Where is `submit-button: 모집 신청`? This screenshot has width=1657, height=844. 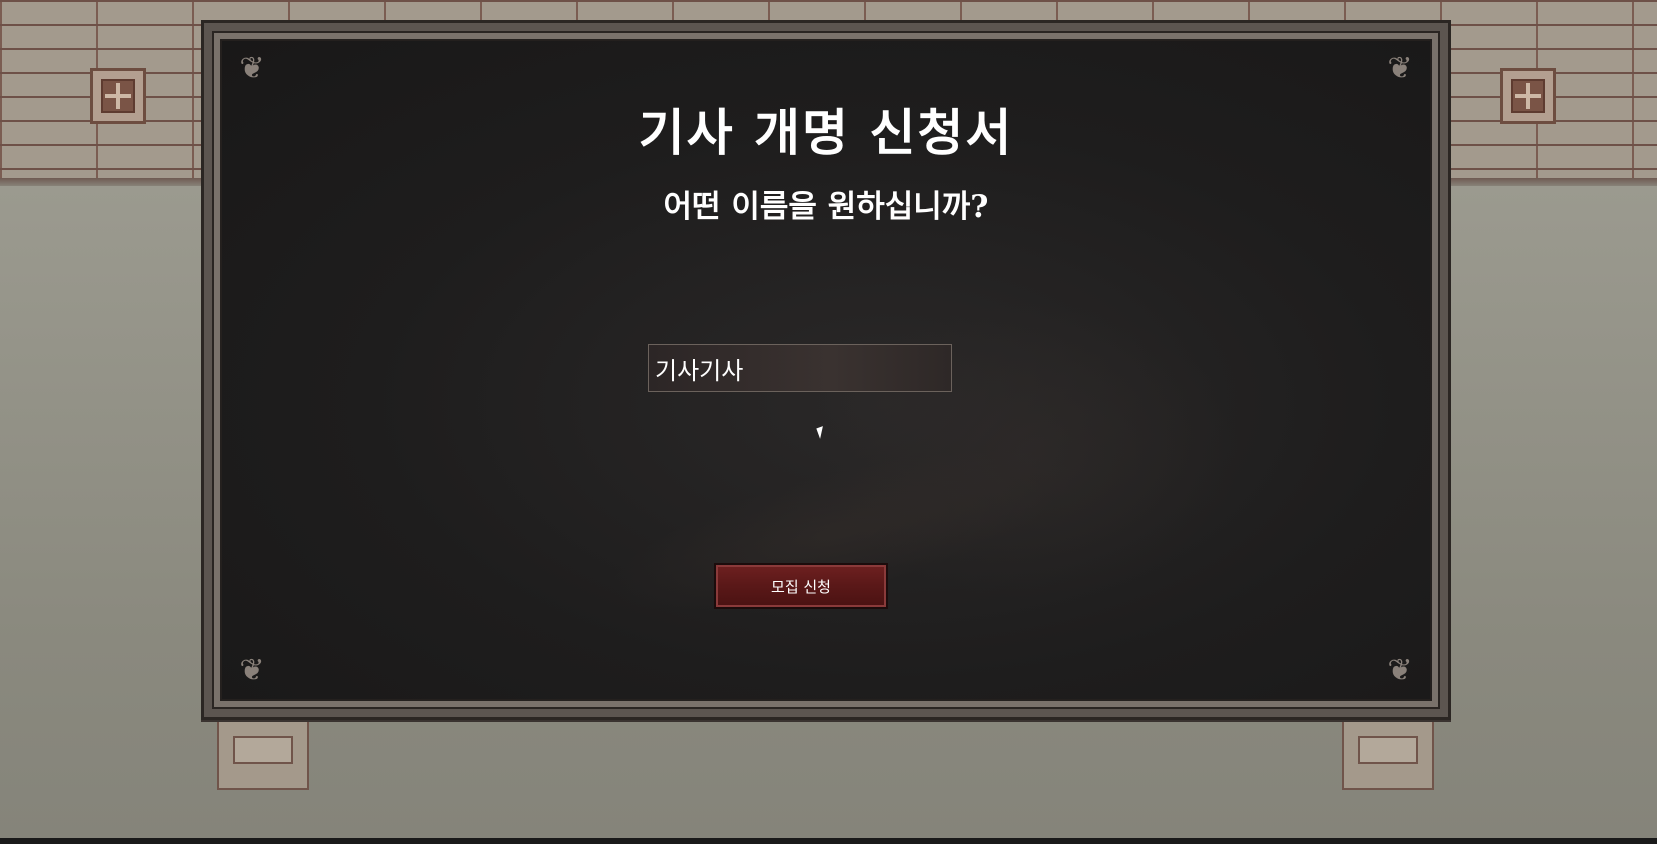 submit-button: 모집 신청 is located at coordinates (801, 586).